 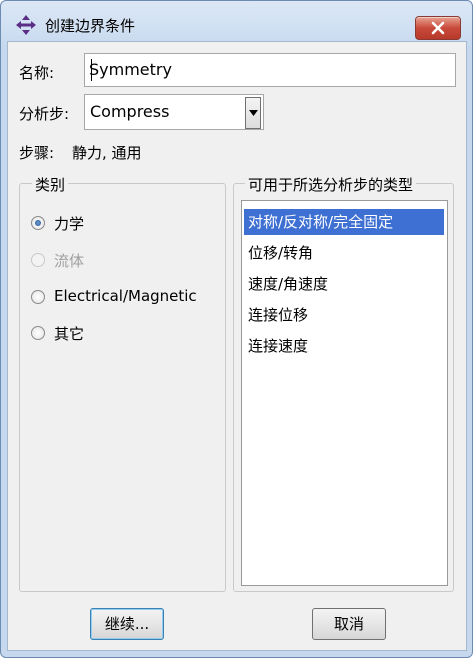 I want to click on close-button, so click(x=438, y=28).